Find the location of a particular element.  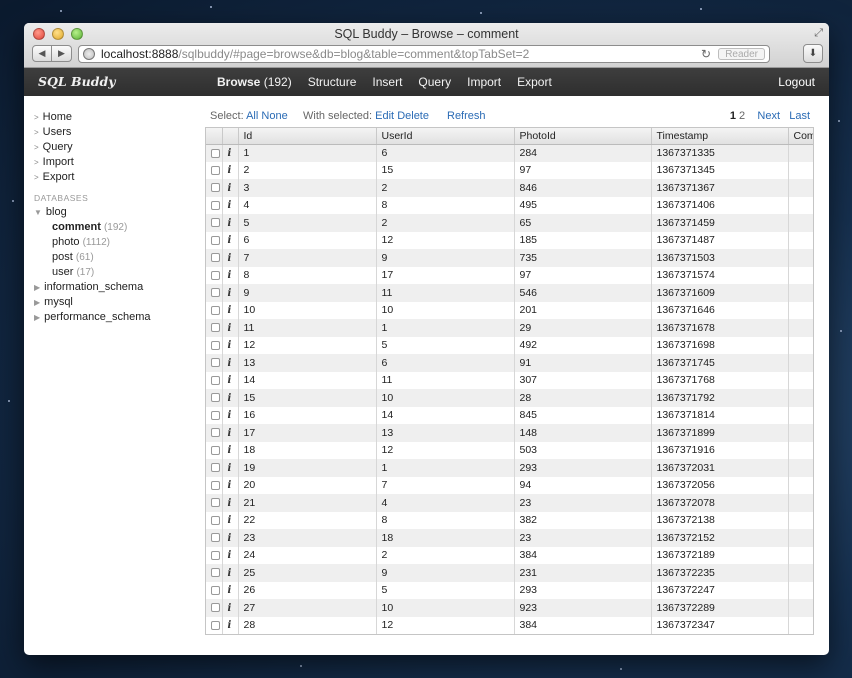

tab-export: Export is located at coordinates (534, 82).